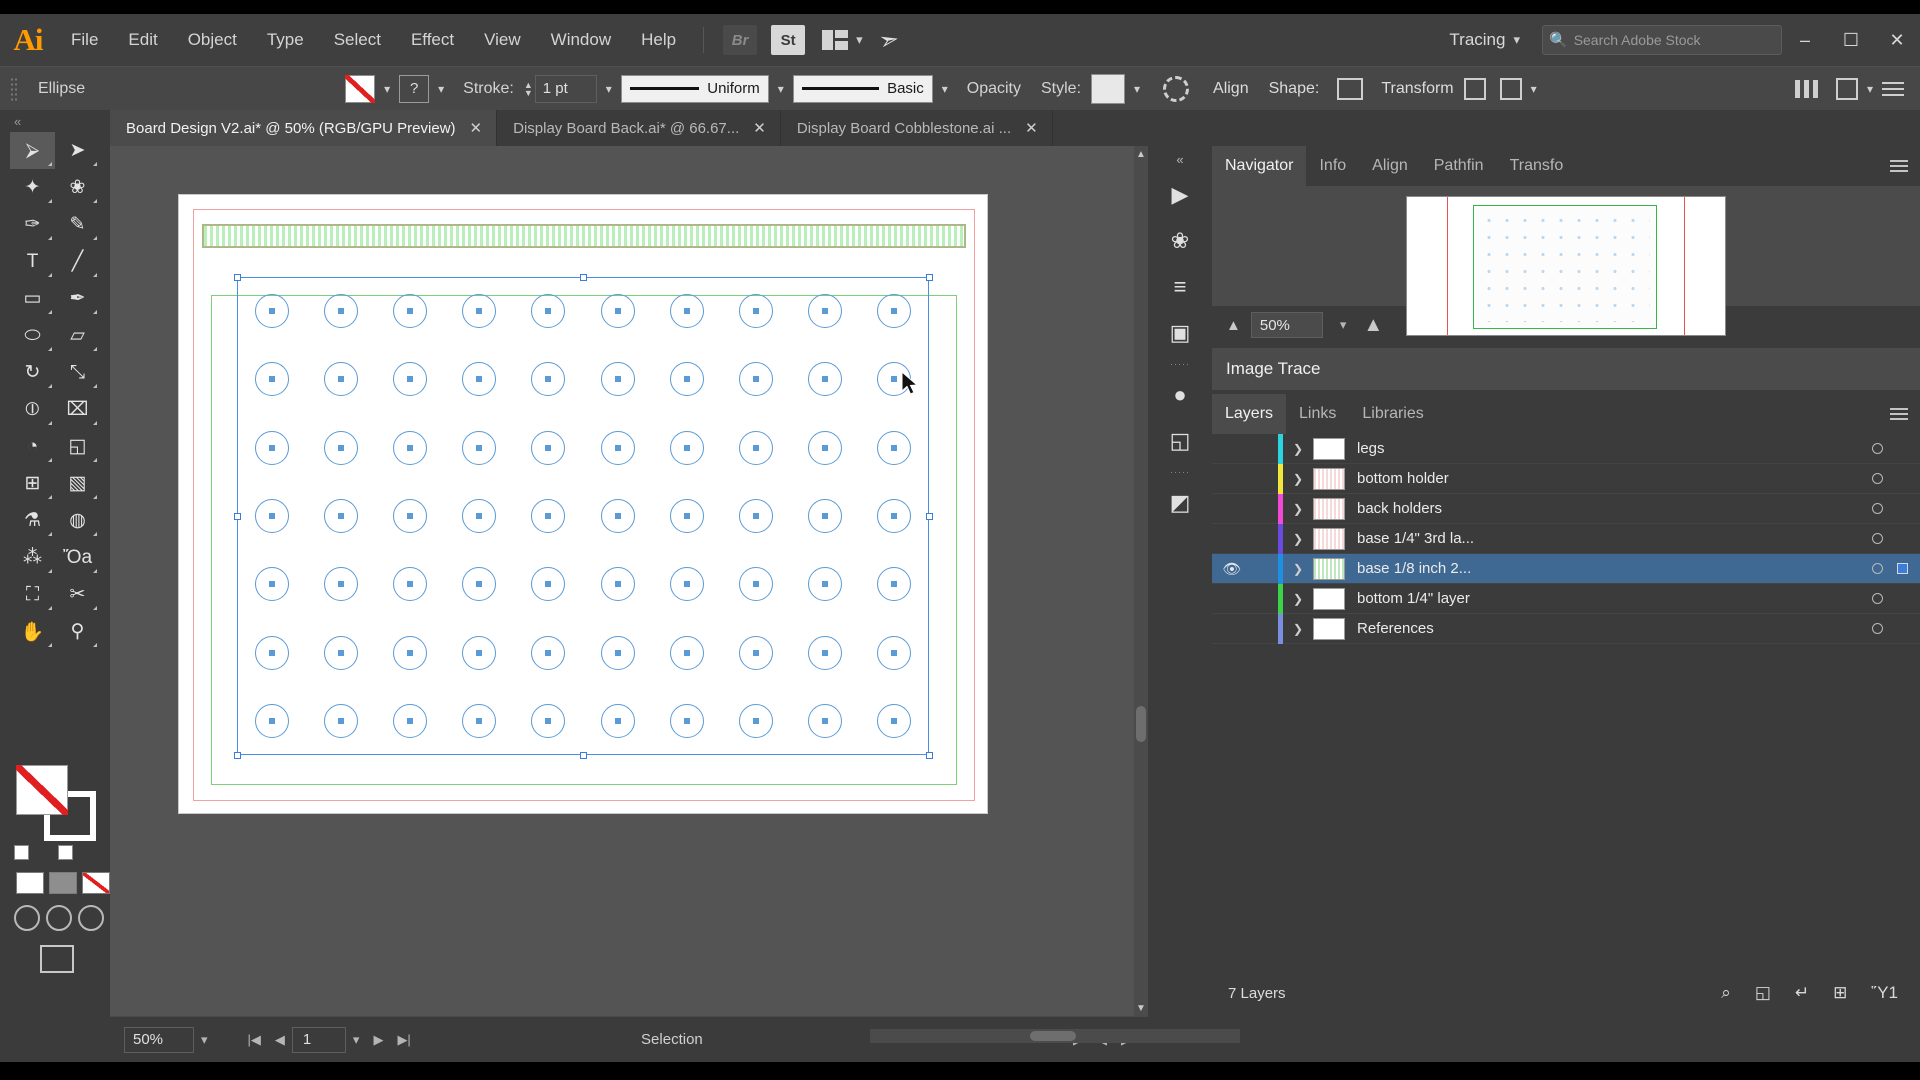 The width and height of the screenshot is (1920, 1080). What do you see at coordinates (1806, 88) in the screenshot?
I see `more-options-icon` at bounding box center [1806, 88].